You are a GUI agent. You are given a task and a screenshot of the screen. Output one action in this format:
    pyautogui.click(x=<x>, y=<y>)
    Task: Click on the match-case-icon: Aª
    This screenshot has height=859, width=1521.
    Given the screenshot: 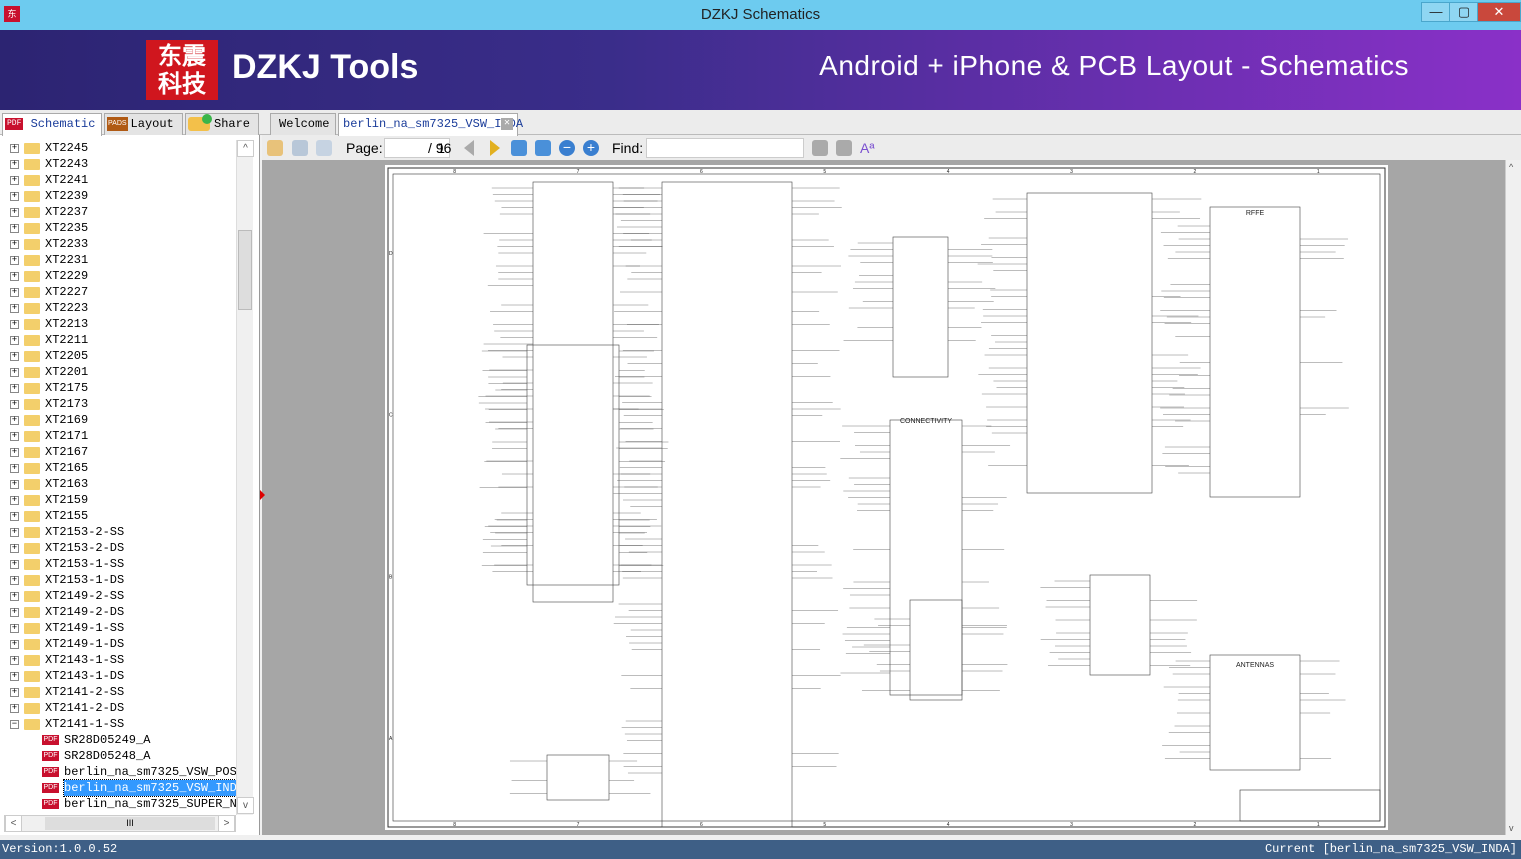 What is the action you would take?
    pyautogui.click(x=868, y=148)
    